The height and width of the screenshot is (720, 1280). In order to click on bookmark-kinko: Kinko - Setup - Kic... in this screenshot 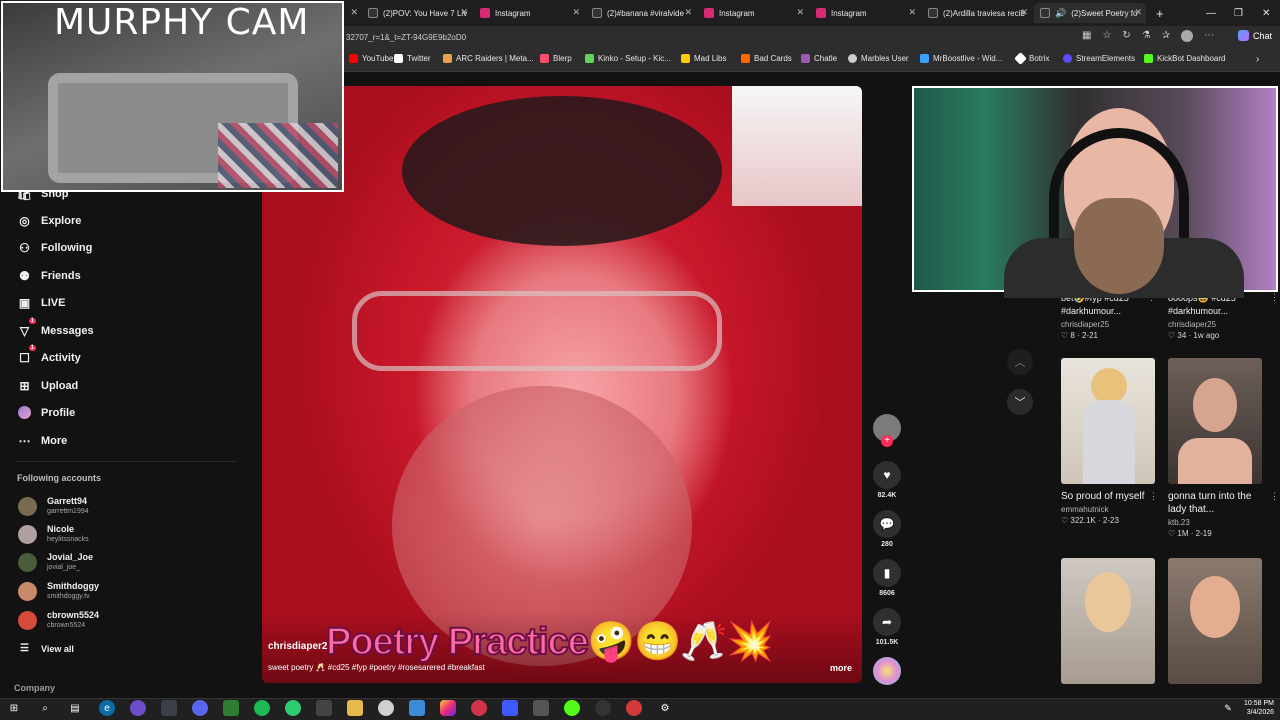, I will do `click(628, 58)`.